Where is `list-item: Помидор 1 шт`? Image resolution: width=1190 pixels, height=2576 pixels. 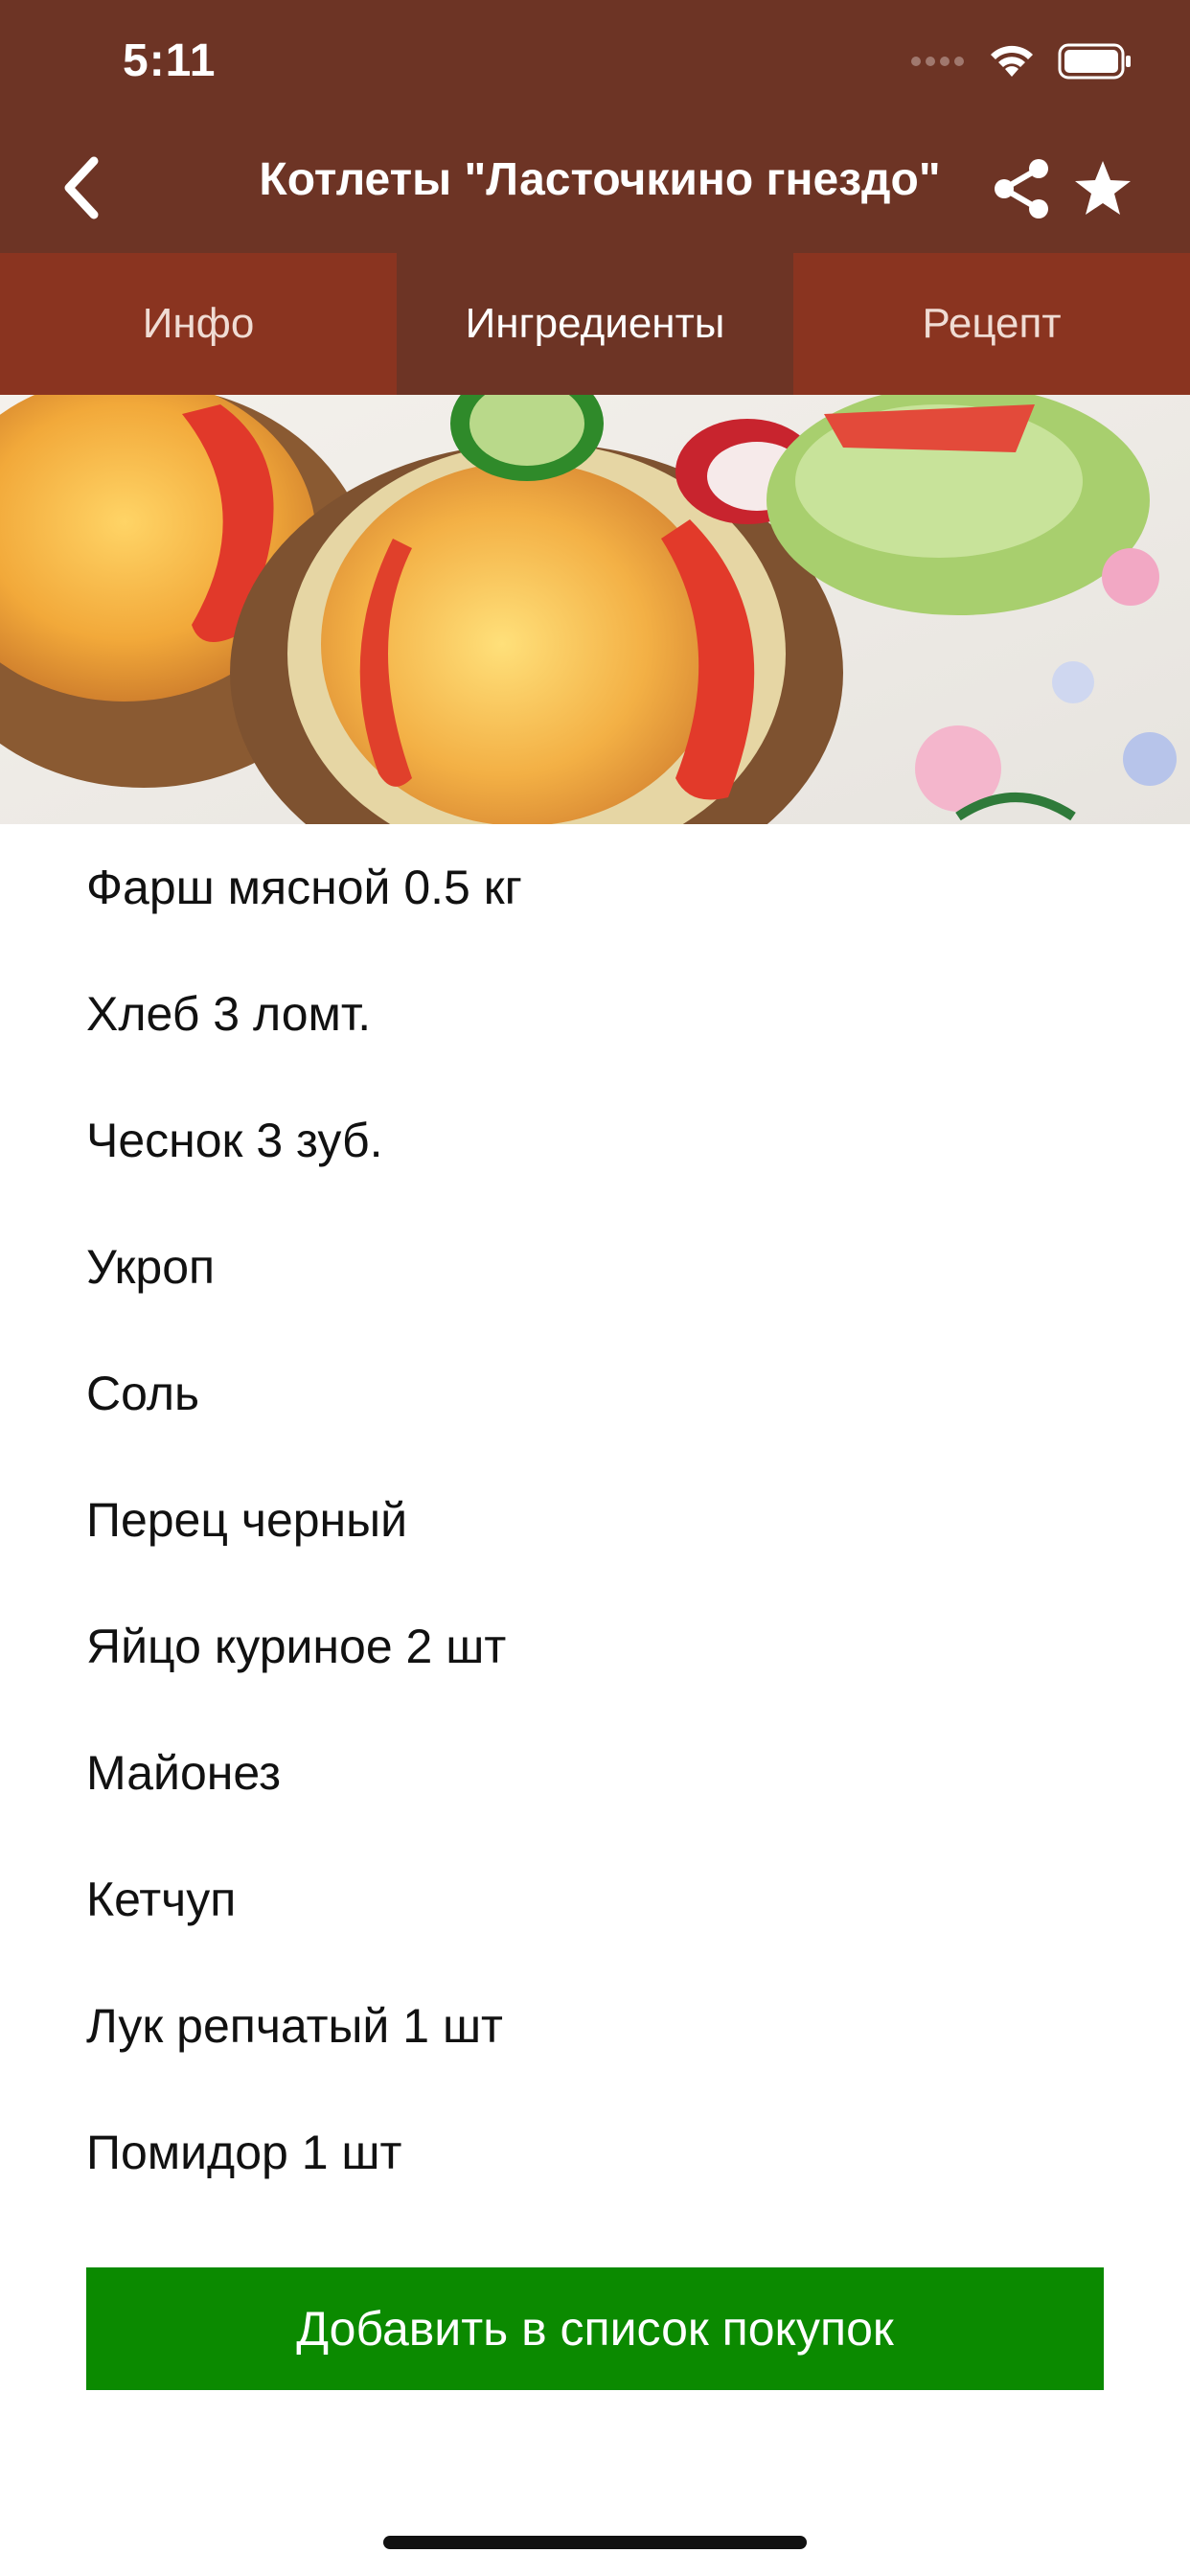
list-item: Помидор 1 шт is located at coordinates (244, 2152).